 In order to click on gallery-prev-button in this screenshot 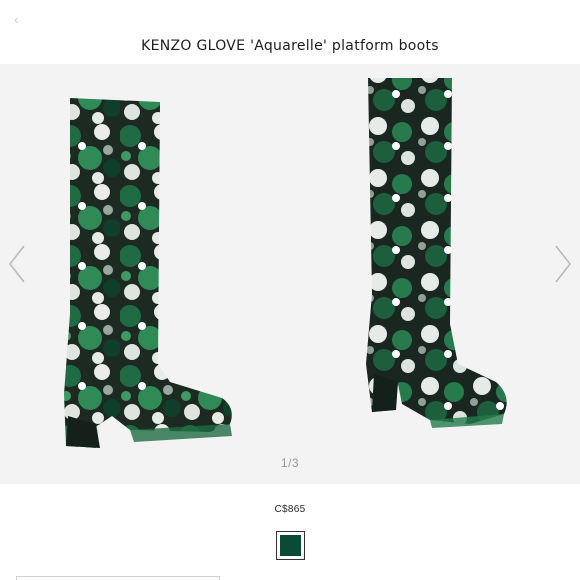, I will do `click(18, 264)`.